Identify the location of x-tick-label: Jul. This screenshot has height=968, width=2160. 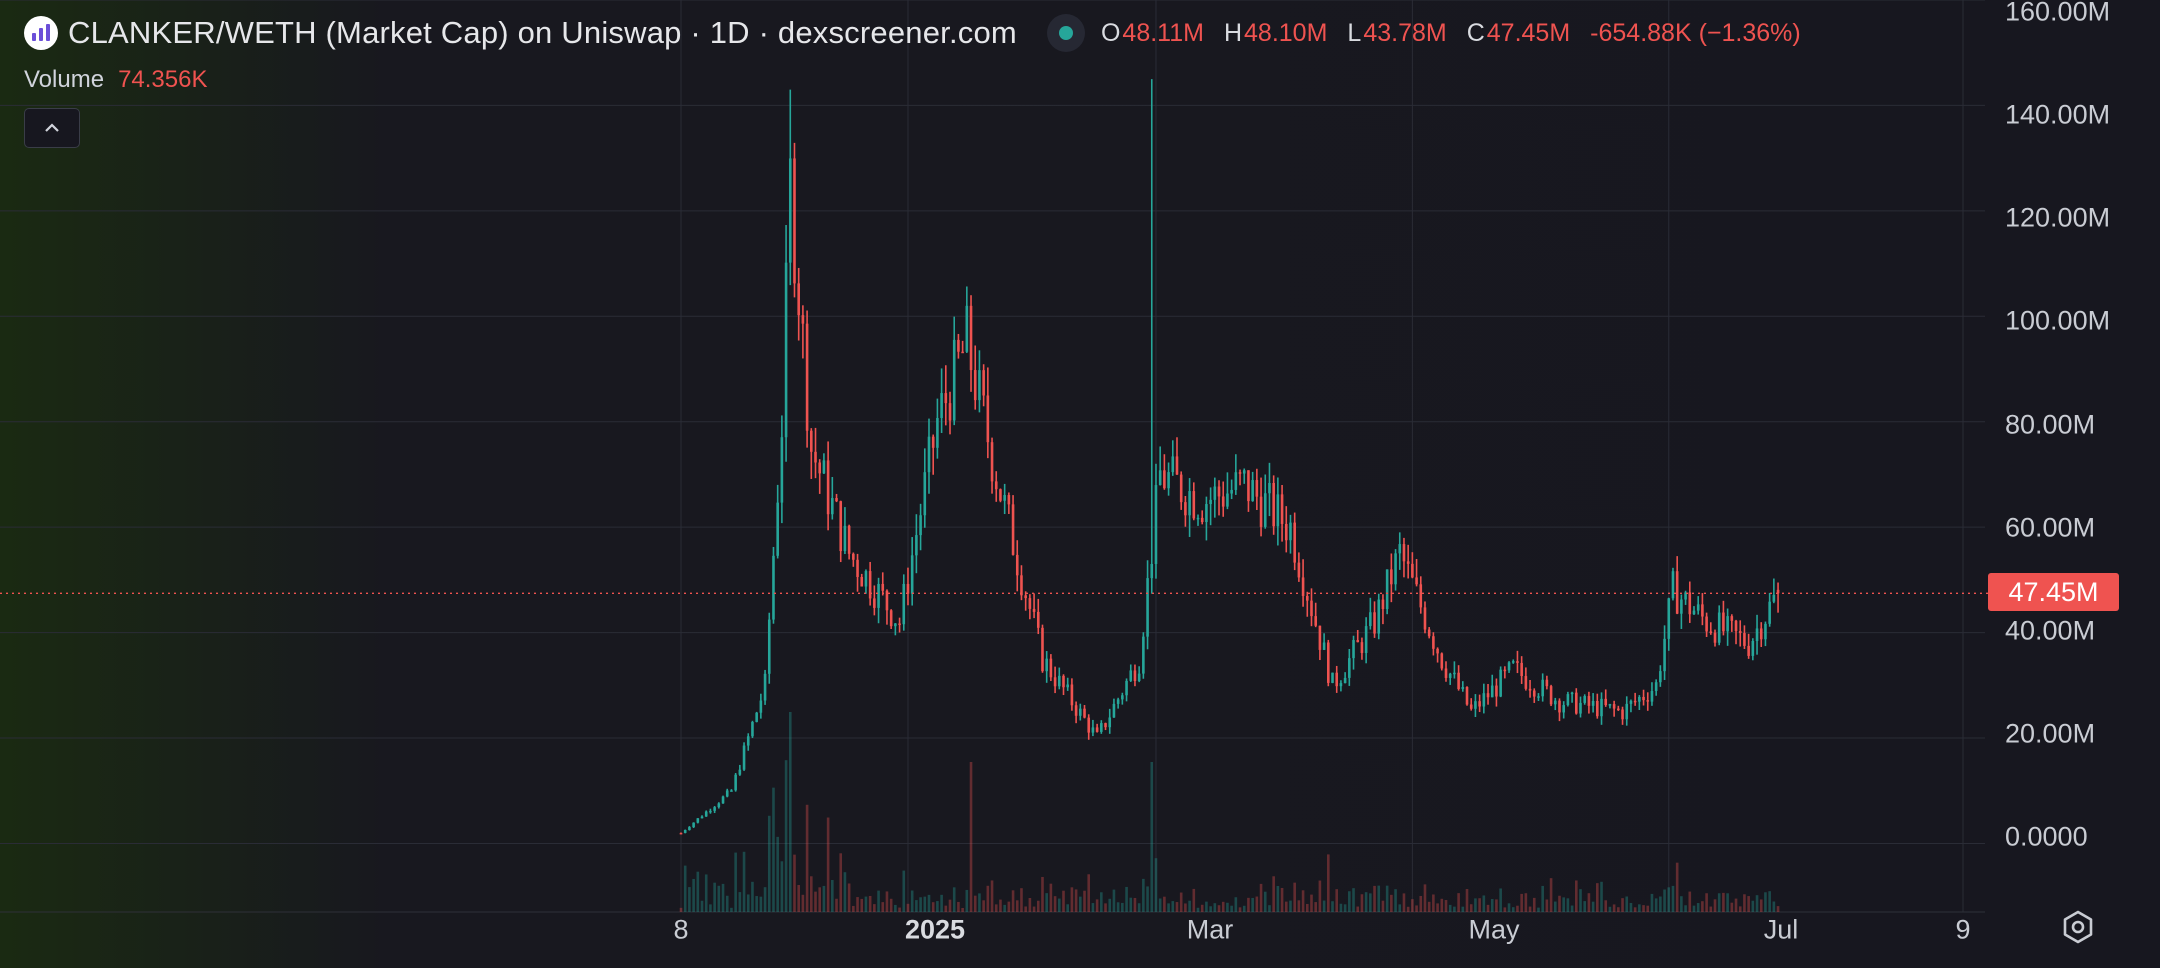
(1781, 929).